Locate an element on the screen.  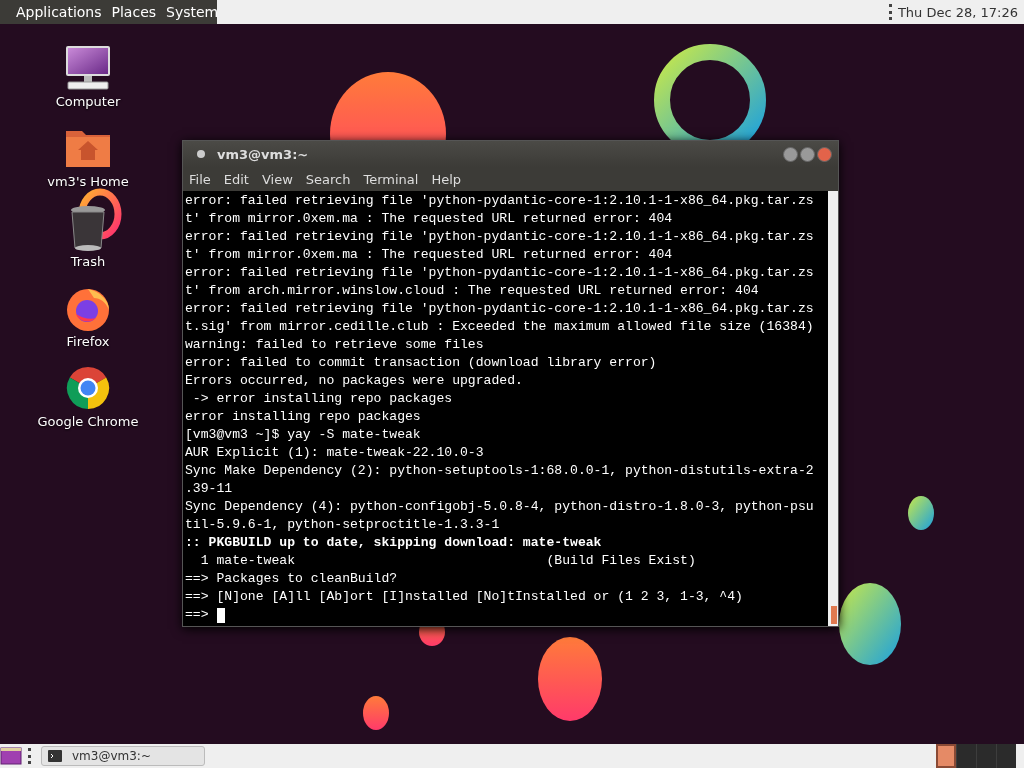
menu-item: Edit is located at coordinates (236, 179).